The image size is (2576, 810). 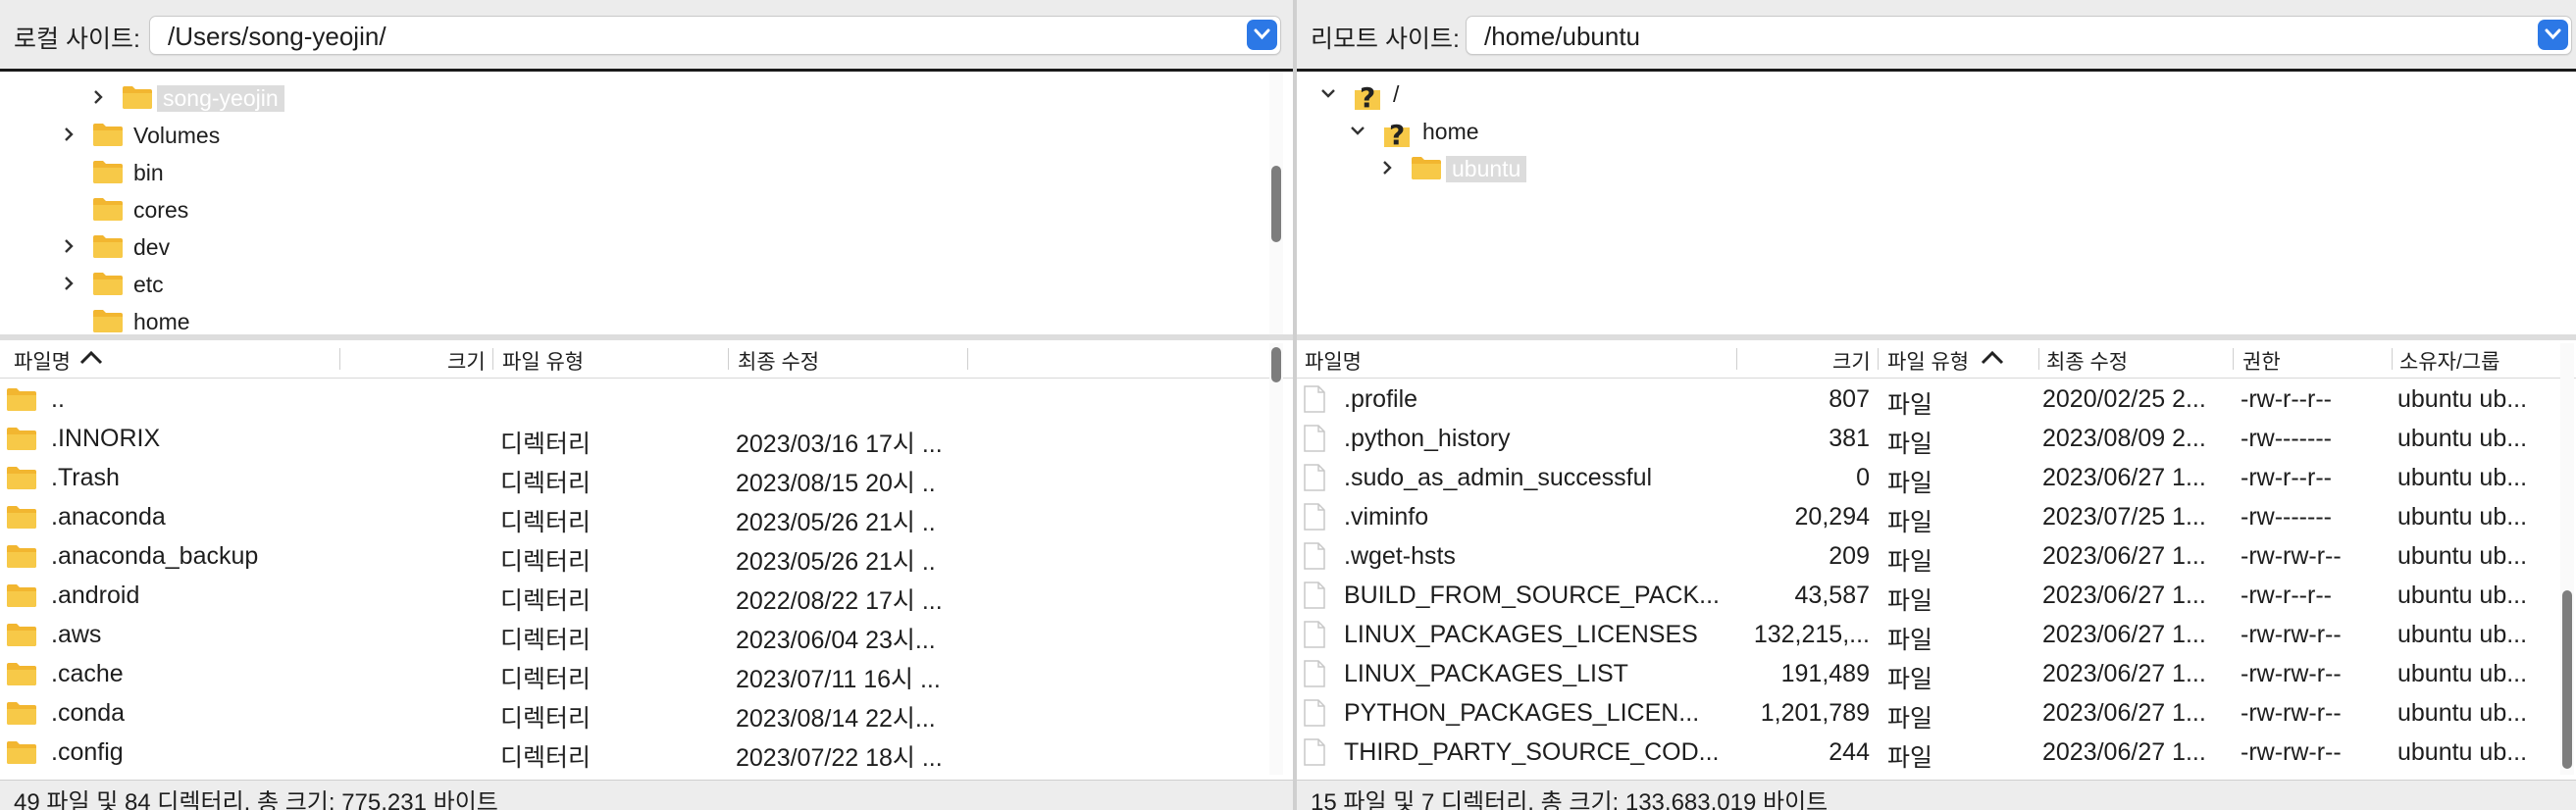 What do you see at coordinates (466, 361) in the screenshot?
I see `local-col-size: 크기` at bounding box center [466, 361].